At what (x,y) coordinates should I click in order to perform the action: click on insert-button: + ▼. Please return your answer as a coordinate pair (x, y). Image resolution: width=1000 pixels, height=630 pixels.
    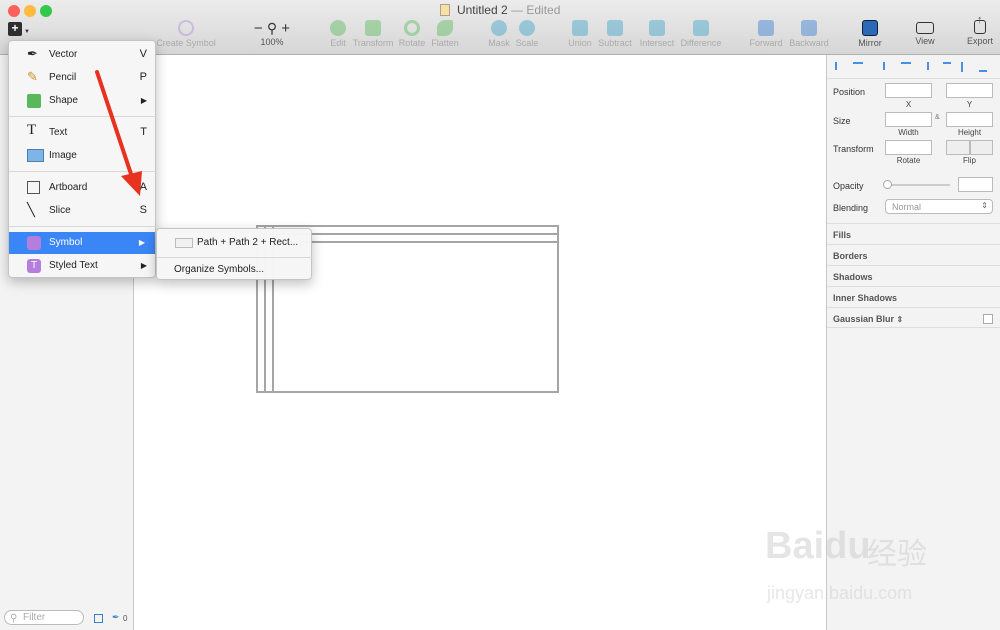
    Looking at the image, I should click on (19, 30).